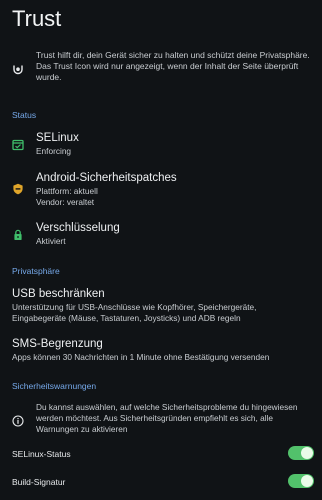 This screenshot has width=322, height=500. I want to click on encryption-title: Verschlüsselung, so click(78, 228).